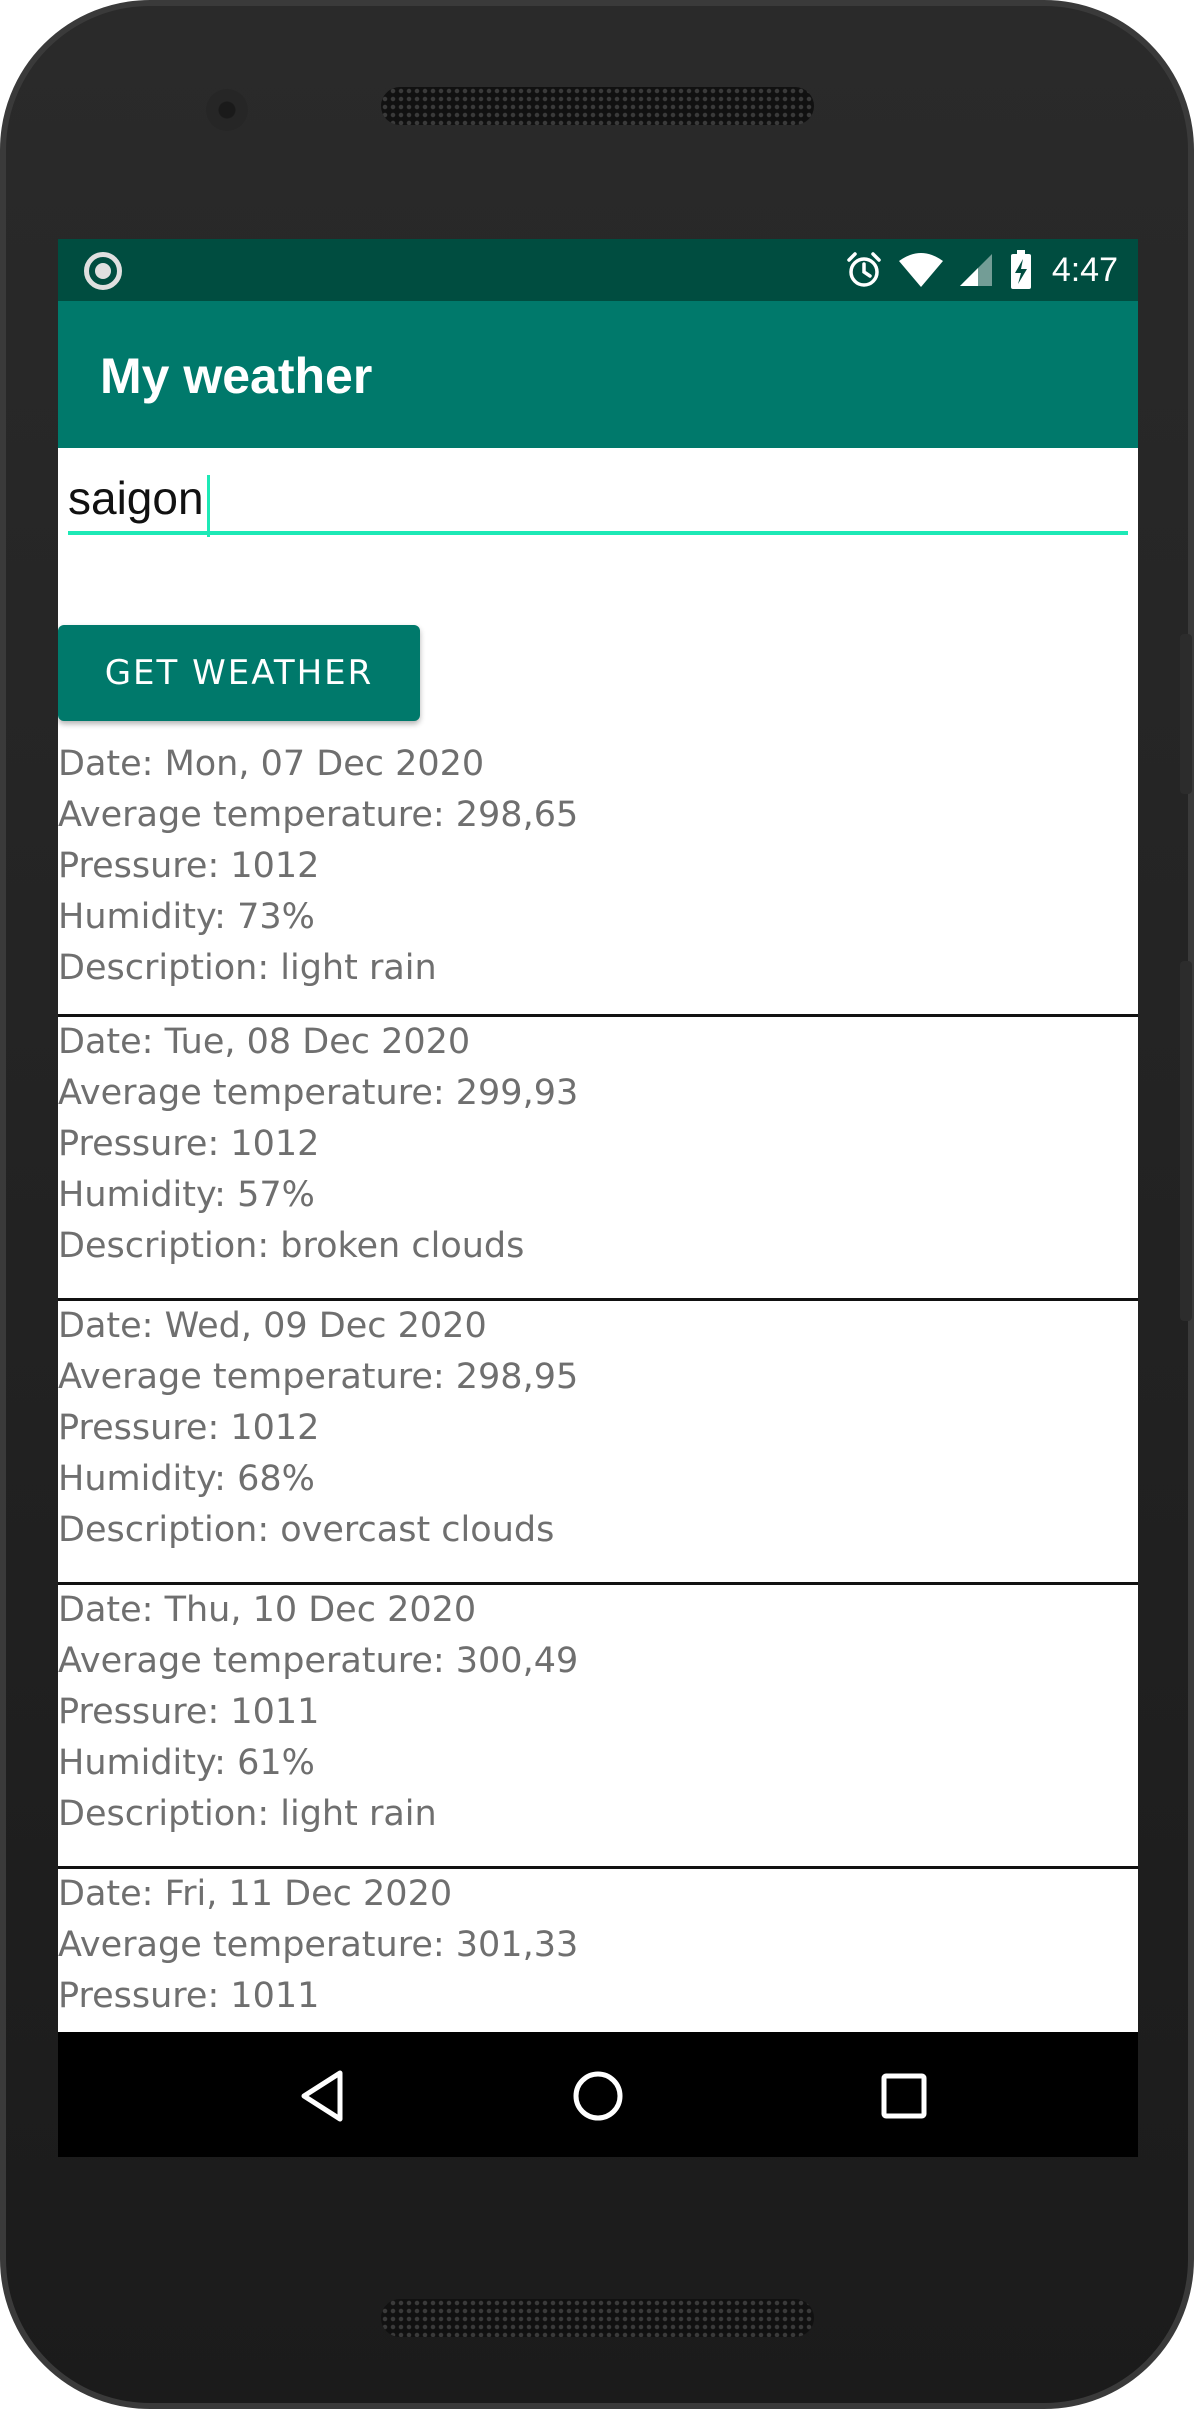  I want to click on volume-button, so click(1186, 1141).